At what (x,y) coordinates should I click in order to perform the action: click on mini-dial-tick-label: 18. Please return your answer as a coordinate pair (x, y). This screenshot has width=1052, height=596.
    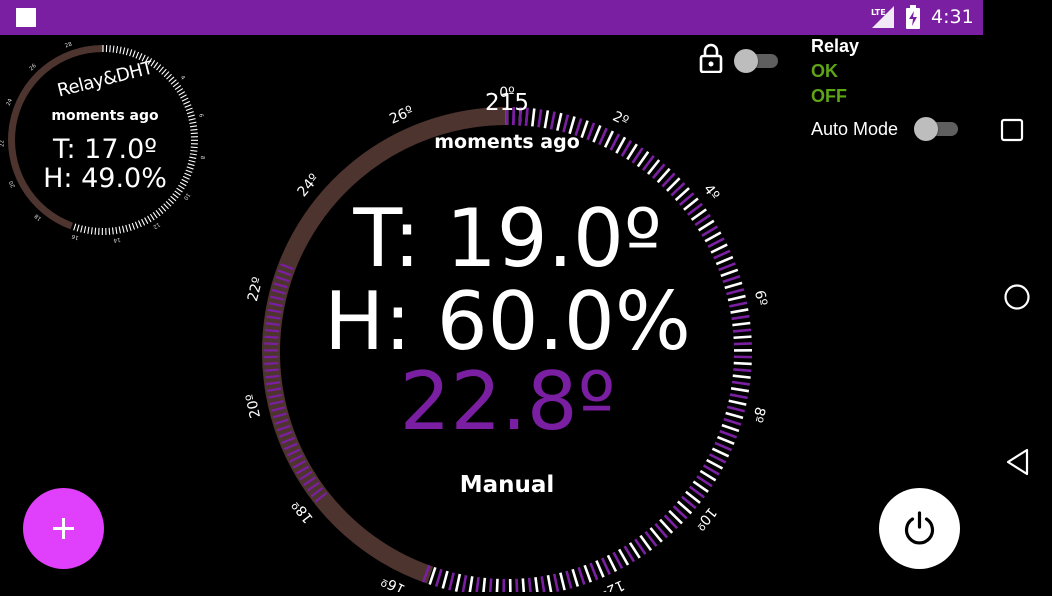
    Looking at the image, I should click on (38, 216).